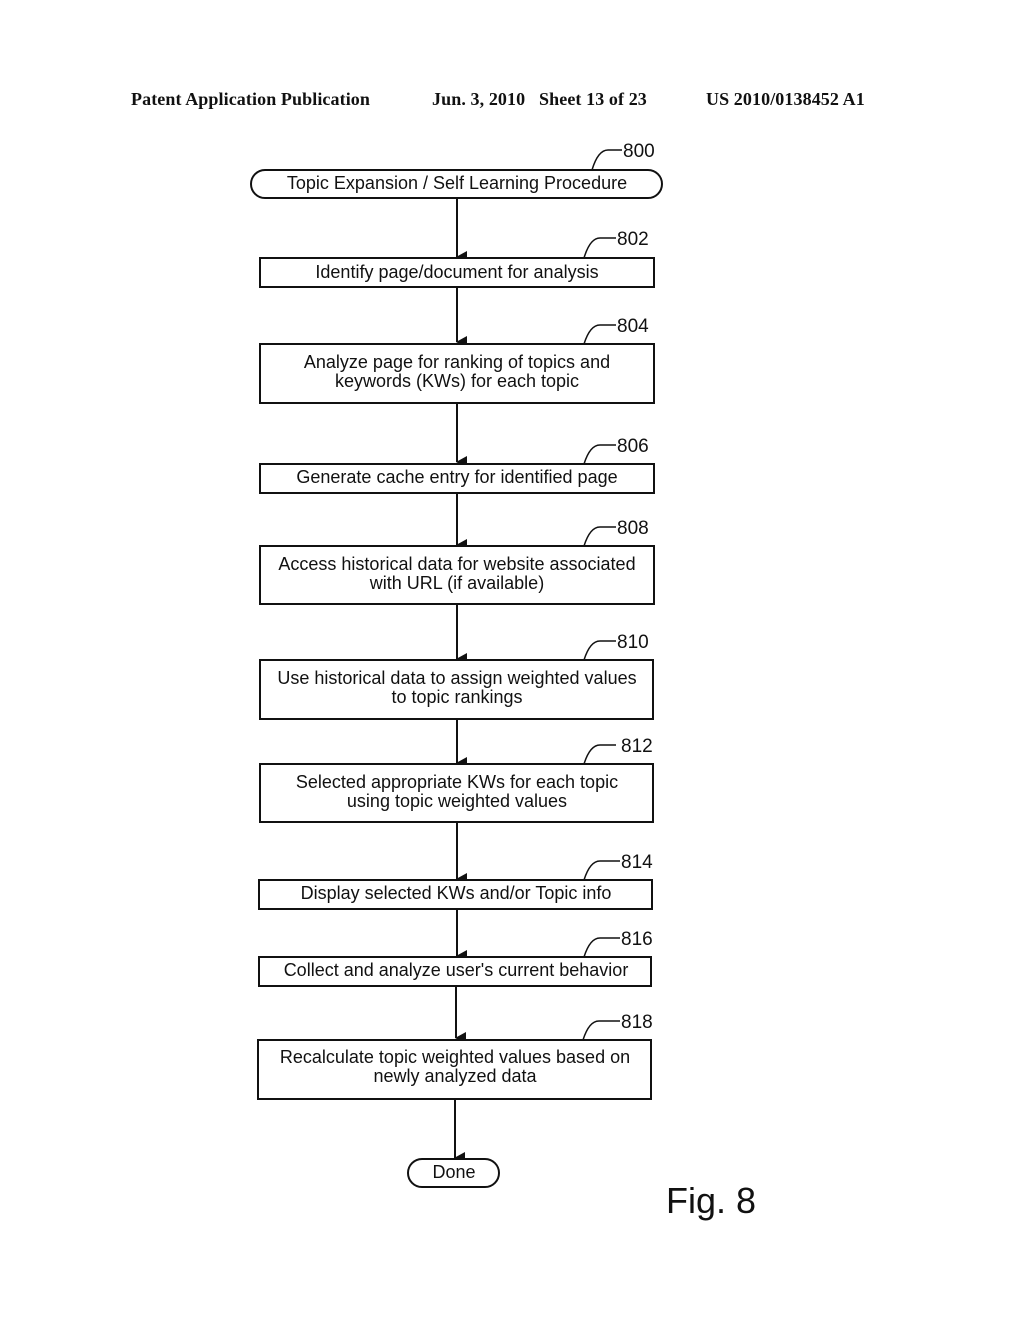  What do you see at coordinates (637, 862) in the screenshot?
I see `ref-number-814: 814` at bounding box center [637, 862].